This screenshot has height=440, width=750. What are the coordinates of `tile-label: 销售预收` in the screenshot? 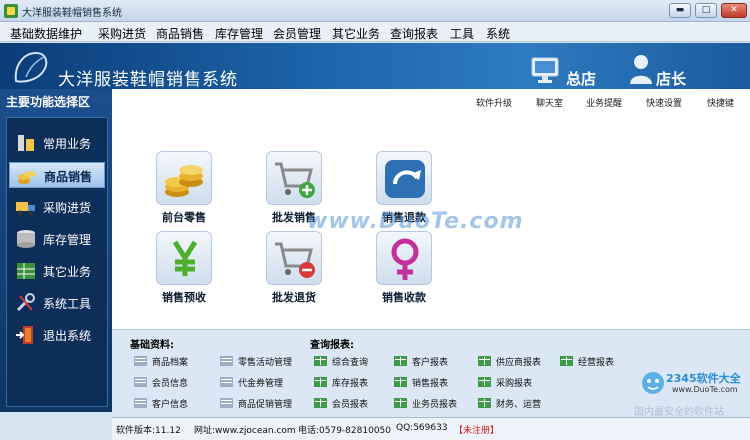 It's located at (184, 297).